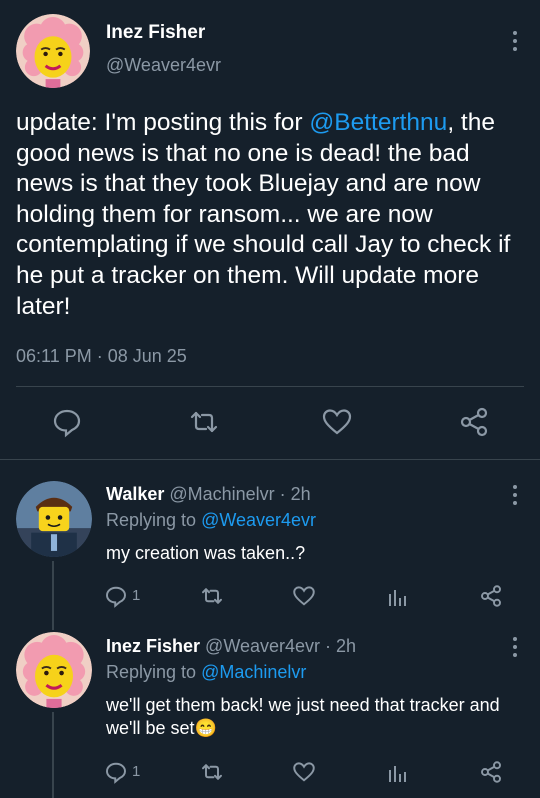 The height and width of the screenshot is (798, 540). I want to click on author-handle: @Machinelvr · 2h, so click(239, 494).